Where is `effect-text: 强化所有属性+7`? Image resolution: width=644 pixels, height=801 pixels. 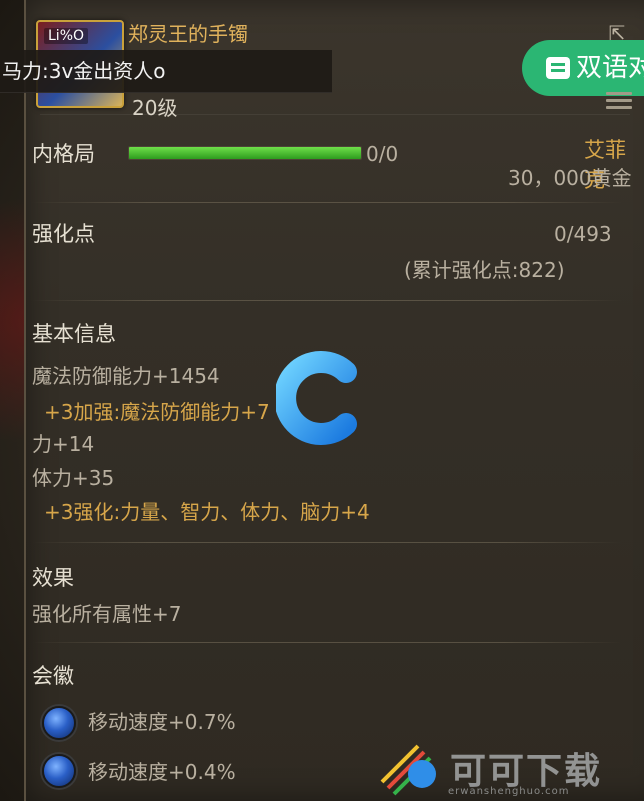
effect-text: 强化所有属性+7 is located at coordinates (107, 614).